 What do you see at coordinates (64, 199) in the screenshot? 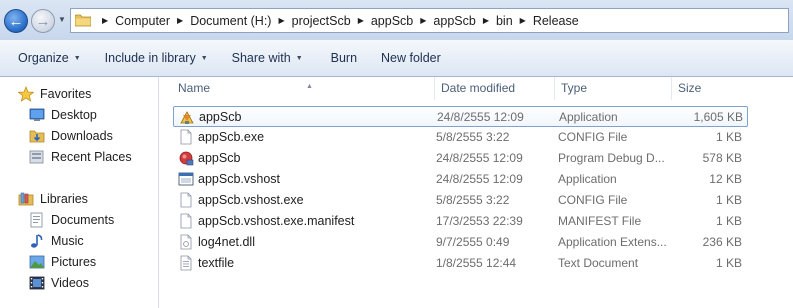
I see `nav-libraries-label: Libraries` at bounding box center [64, 199].